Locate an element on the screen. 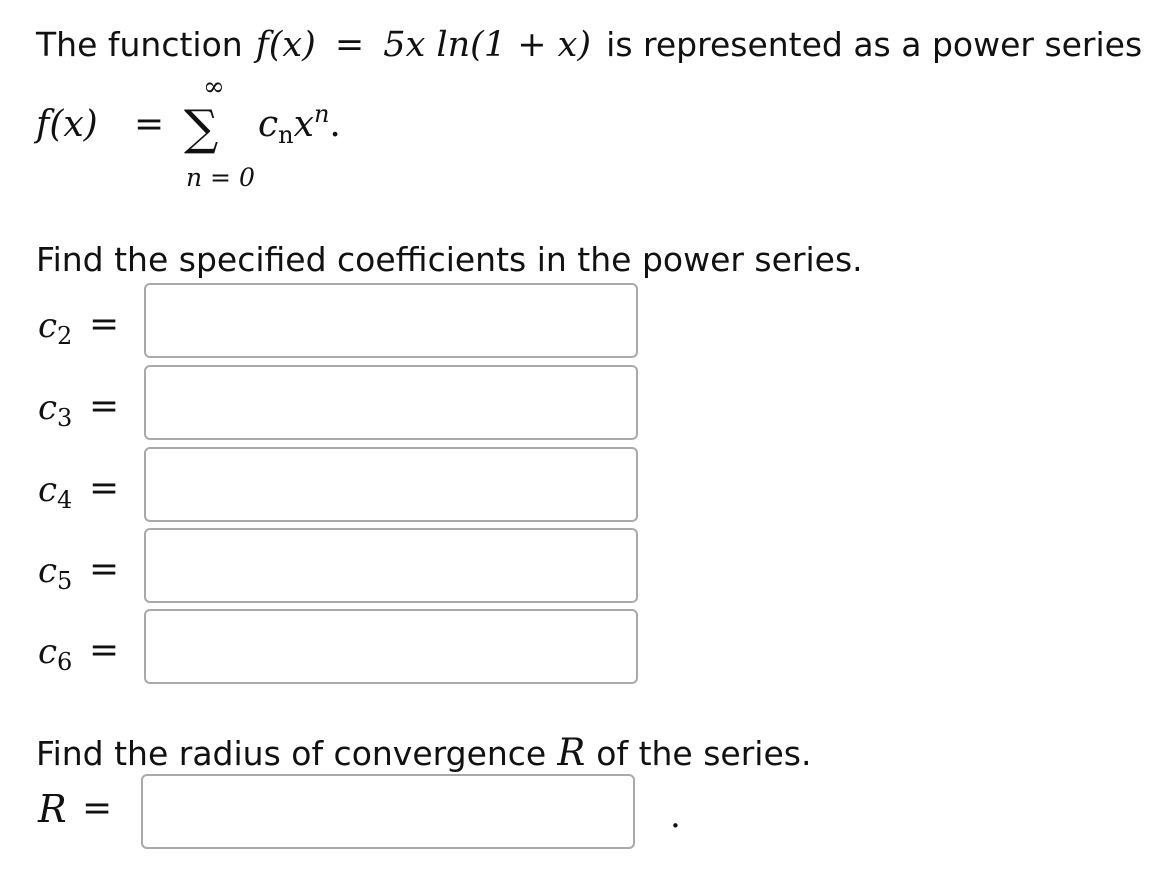  intro-f-of-x: f(x) is located at coordinates (285, 45).